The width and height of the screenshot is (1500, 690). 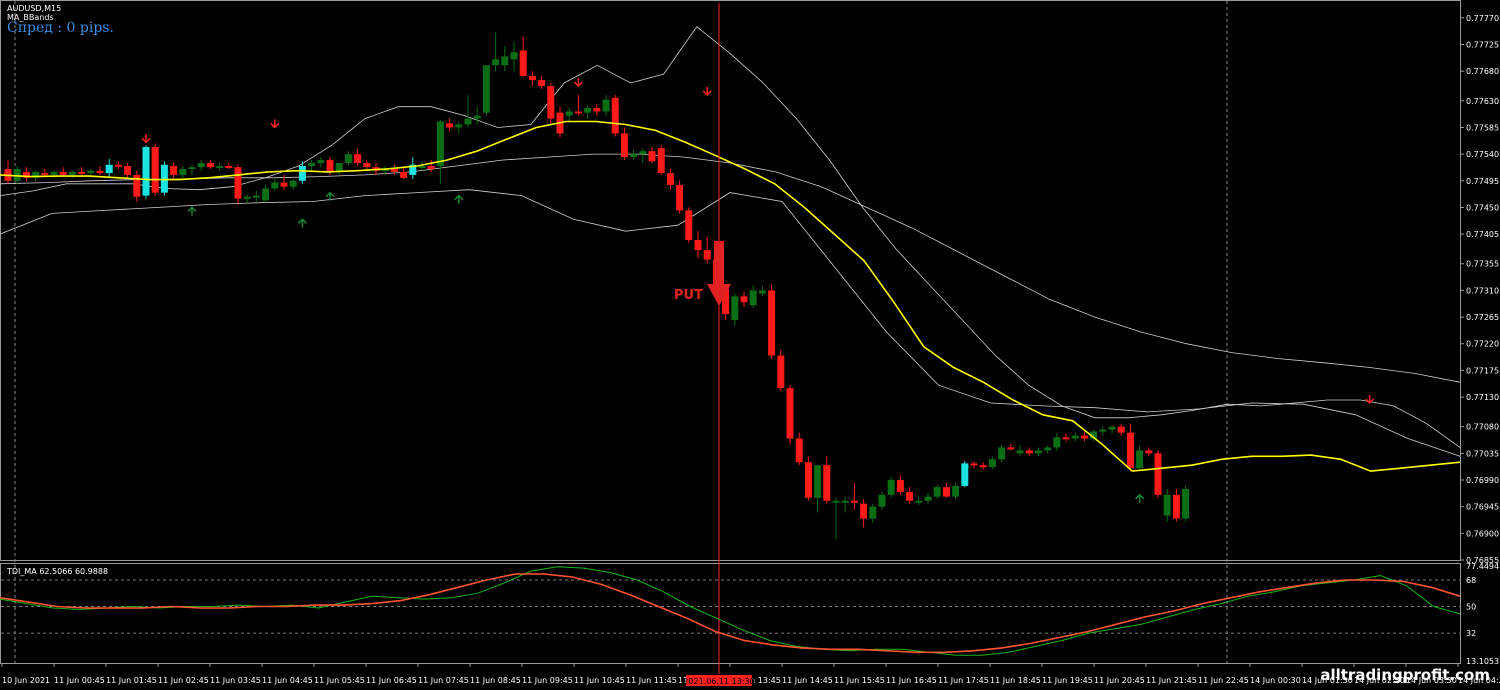 I want to click on time-tick-label: 11 Jun 09:45, so click(x=547, y=680).